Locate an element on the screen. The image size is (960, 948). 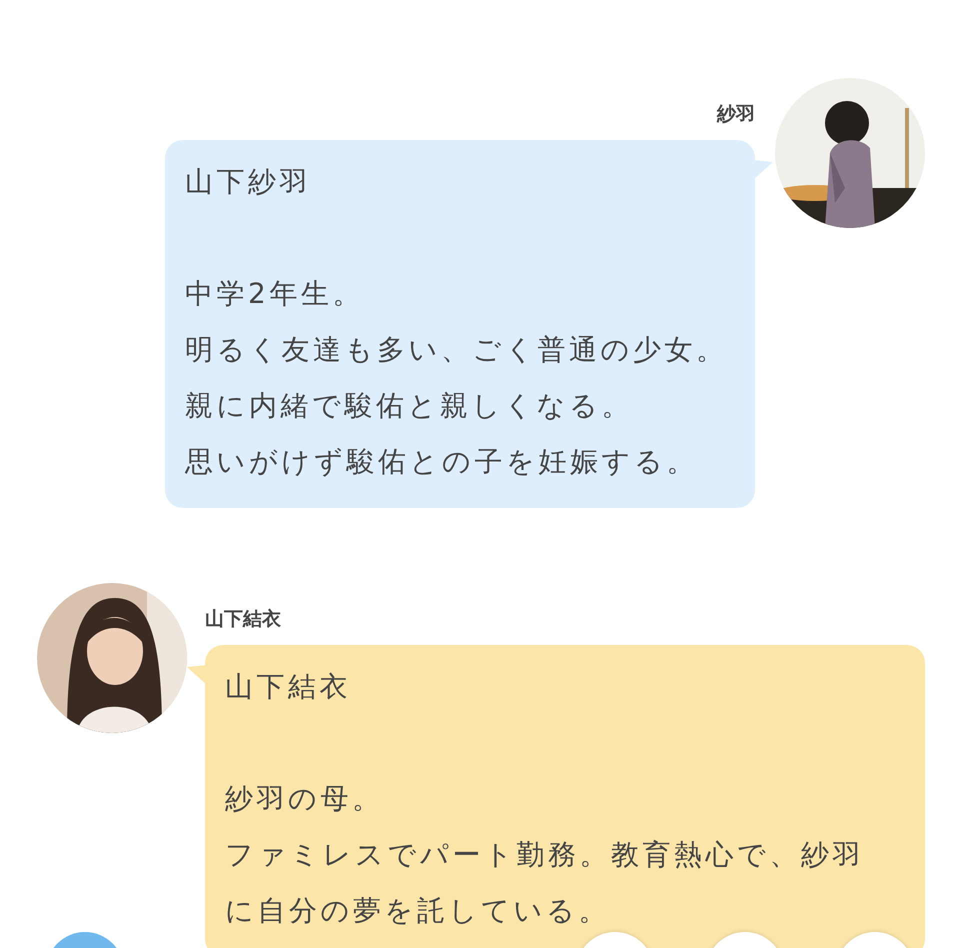
message-text: 思いがけず駿佑との子を妊娠する。 is located at coordinates (442, 462).